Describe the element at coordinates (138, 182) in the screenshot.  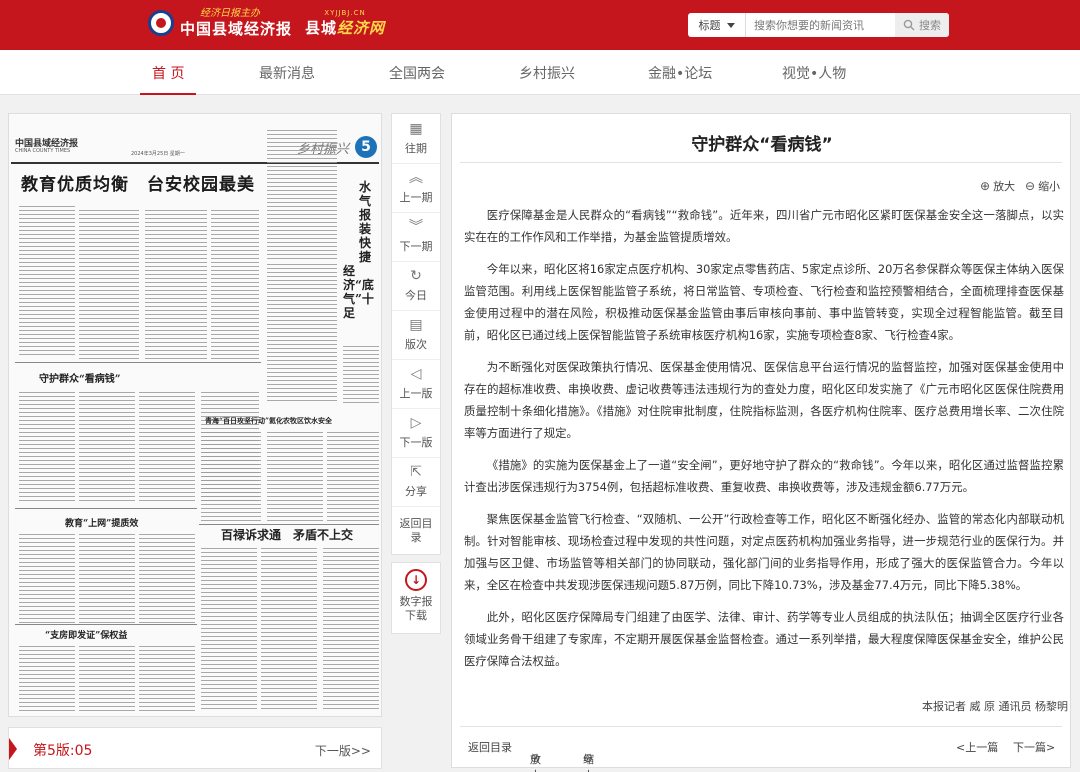
I see `paper-headline: 教育优质均衡 台安校园最美` at that location.